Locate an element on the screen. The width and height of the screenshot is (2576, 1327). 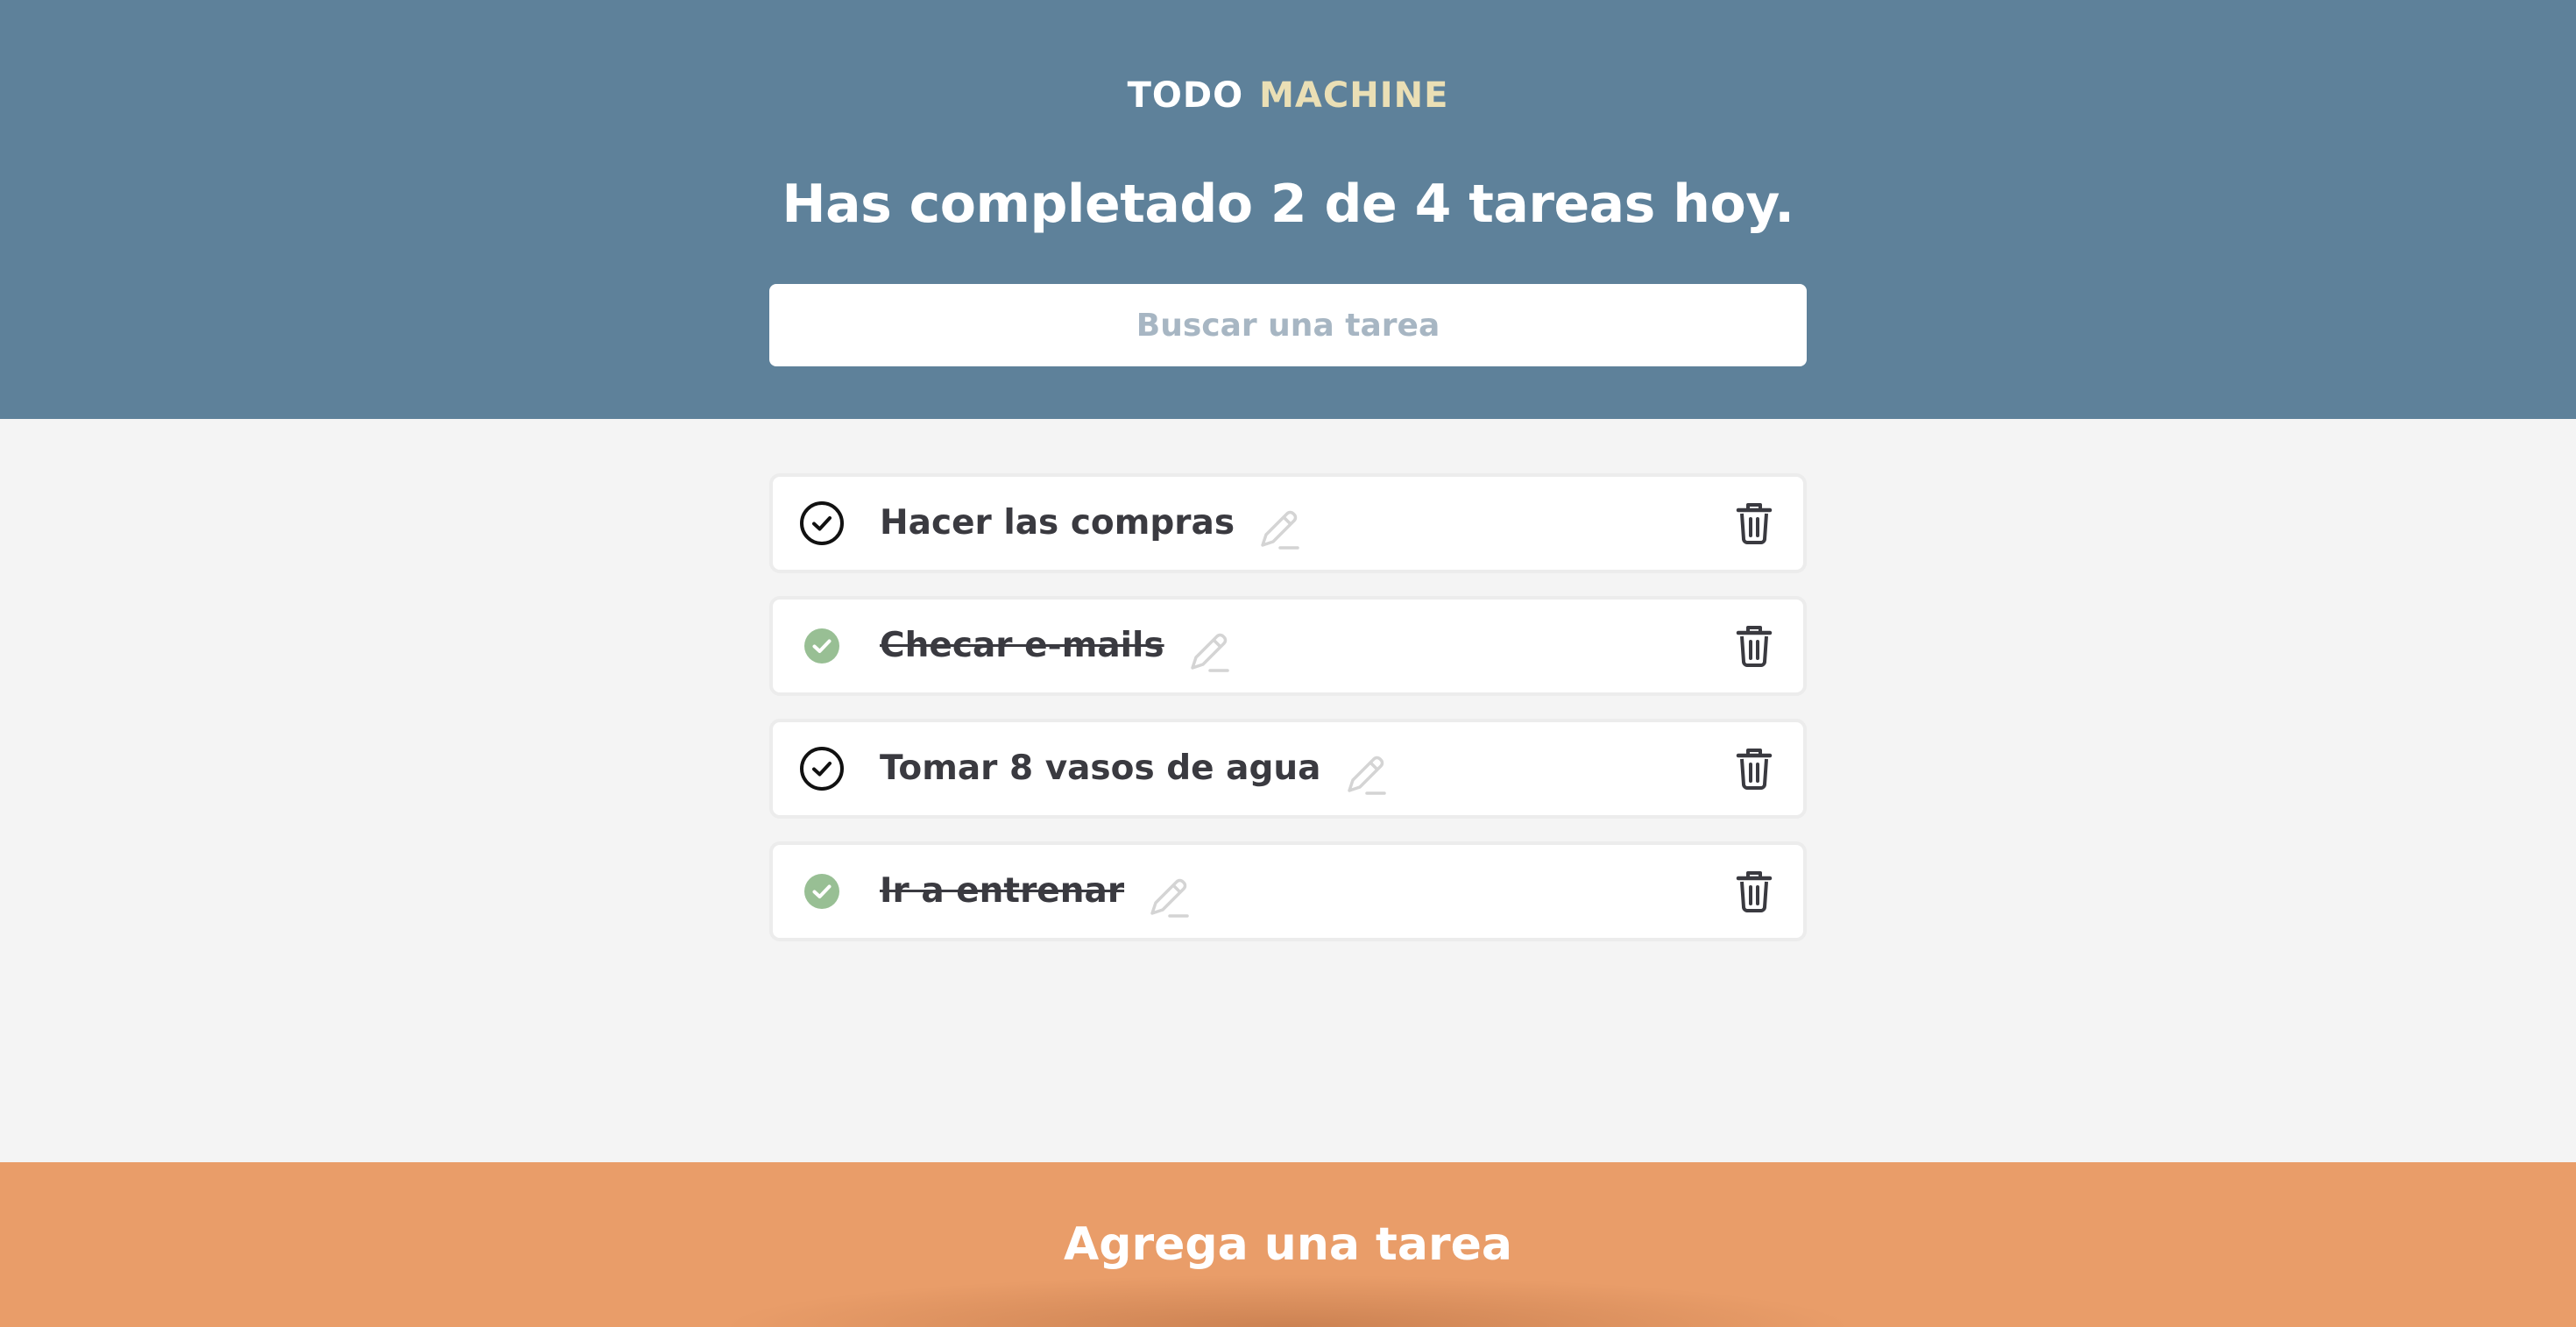
todo-item: Hacer las compras is located at coordinates (1288, 523).